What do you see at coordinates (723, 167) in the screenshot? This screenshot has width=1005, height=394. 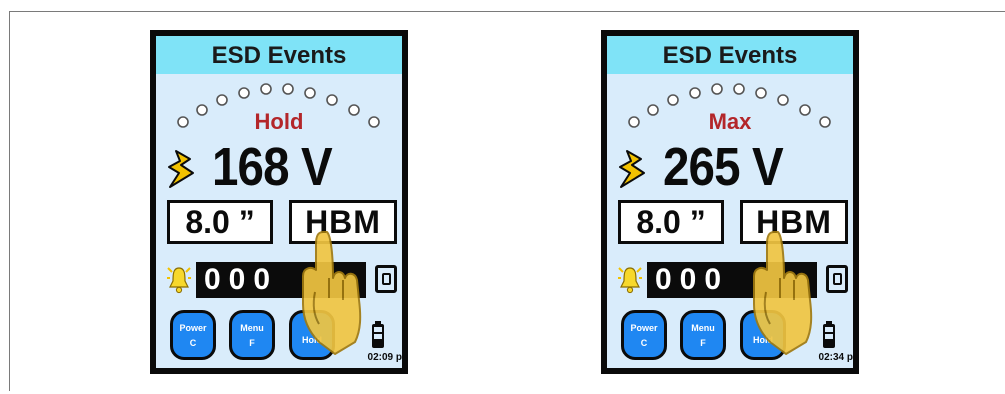 I see `voltage-reading: 265 V` at bounding box center [723, 167].